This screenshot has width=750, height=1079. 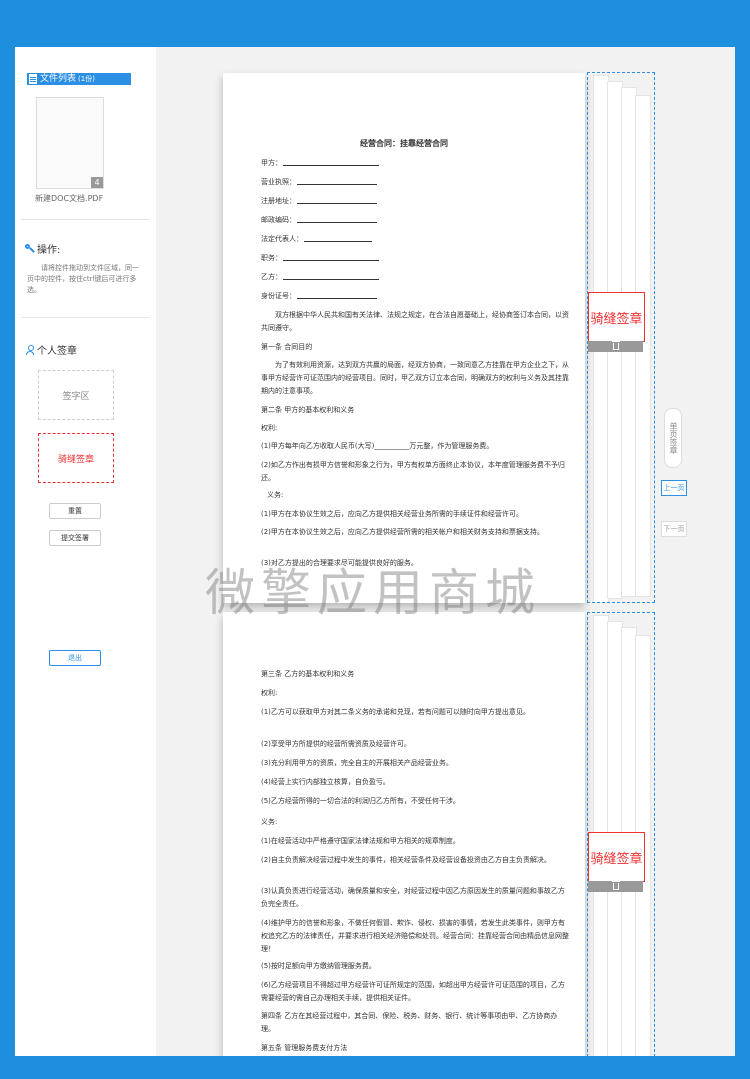 What do you see at coordinates (58, 79) in the screenshot?
I see `file-list-label: 文件列表` at bounding box center [58, 79].